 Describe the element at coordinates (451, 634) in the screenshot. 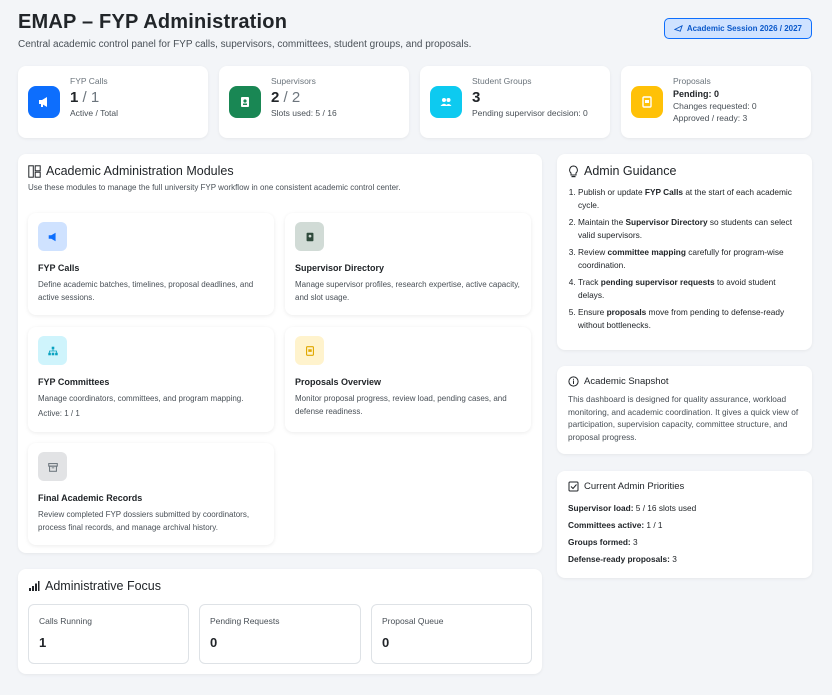

I see `focus-proposal-queue: Proposal Queue 0` at that location.